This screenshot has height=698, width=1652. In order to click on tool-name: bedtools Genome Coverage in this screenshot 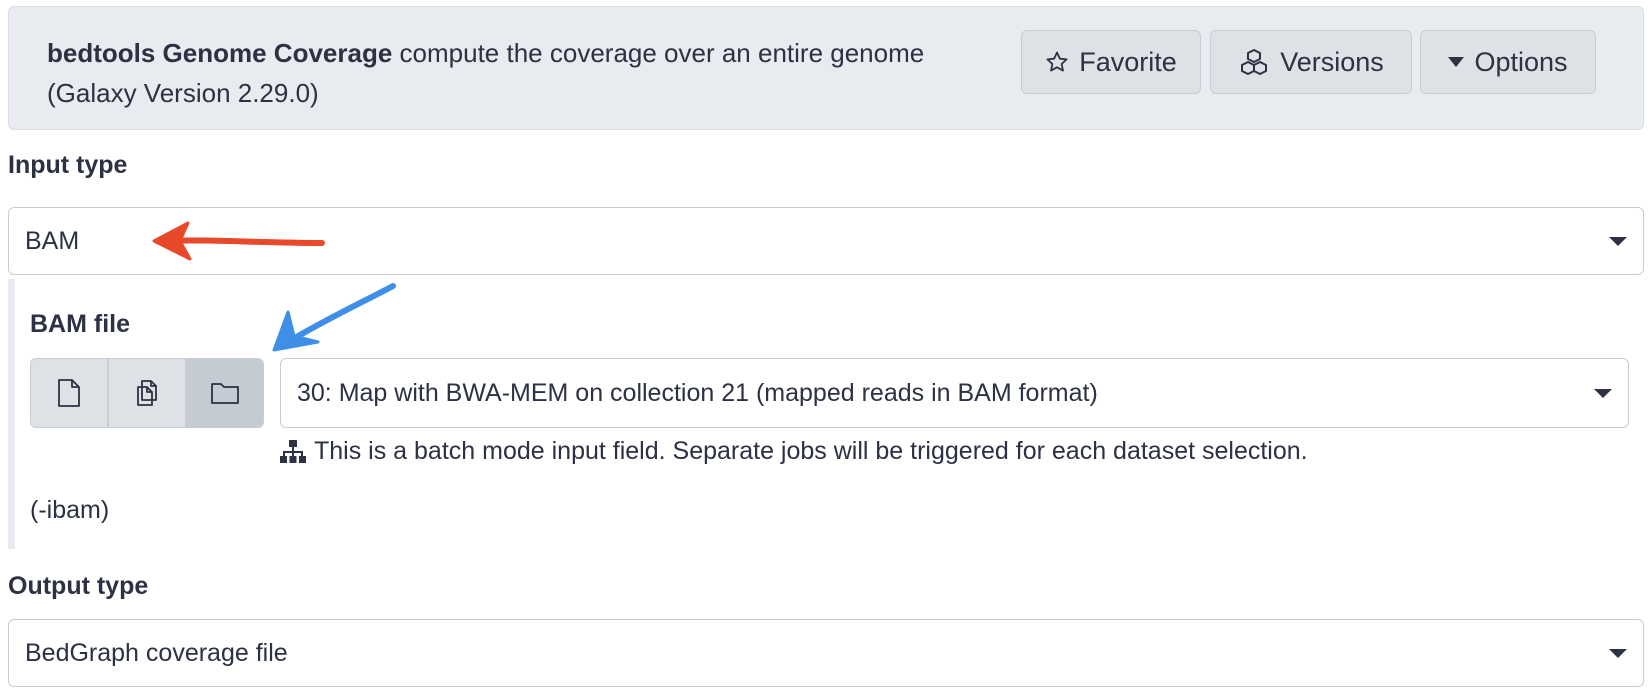, I will do `click(220, 53)`.